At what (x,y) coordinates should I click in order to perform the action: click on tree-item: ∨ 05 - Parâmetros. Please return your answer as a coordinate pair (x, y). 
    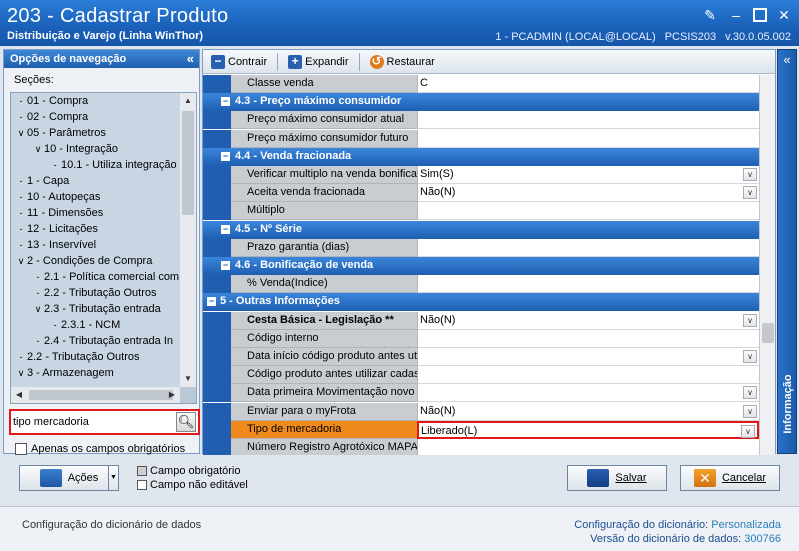
    Looking at the image, I should click on (95, 133).